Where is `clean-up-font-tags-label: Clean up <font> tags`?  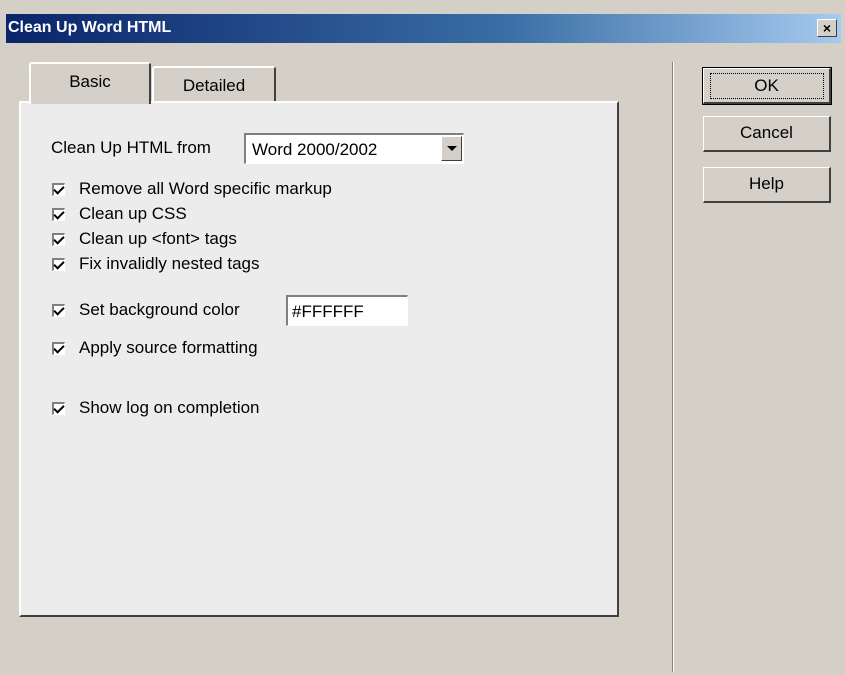 clean-up-font-tags-label: Clean up <font> tags is located at coordinates (158, 238).